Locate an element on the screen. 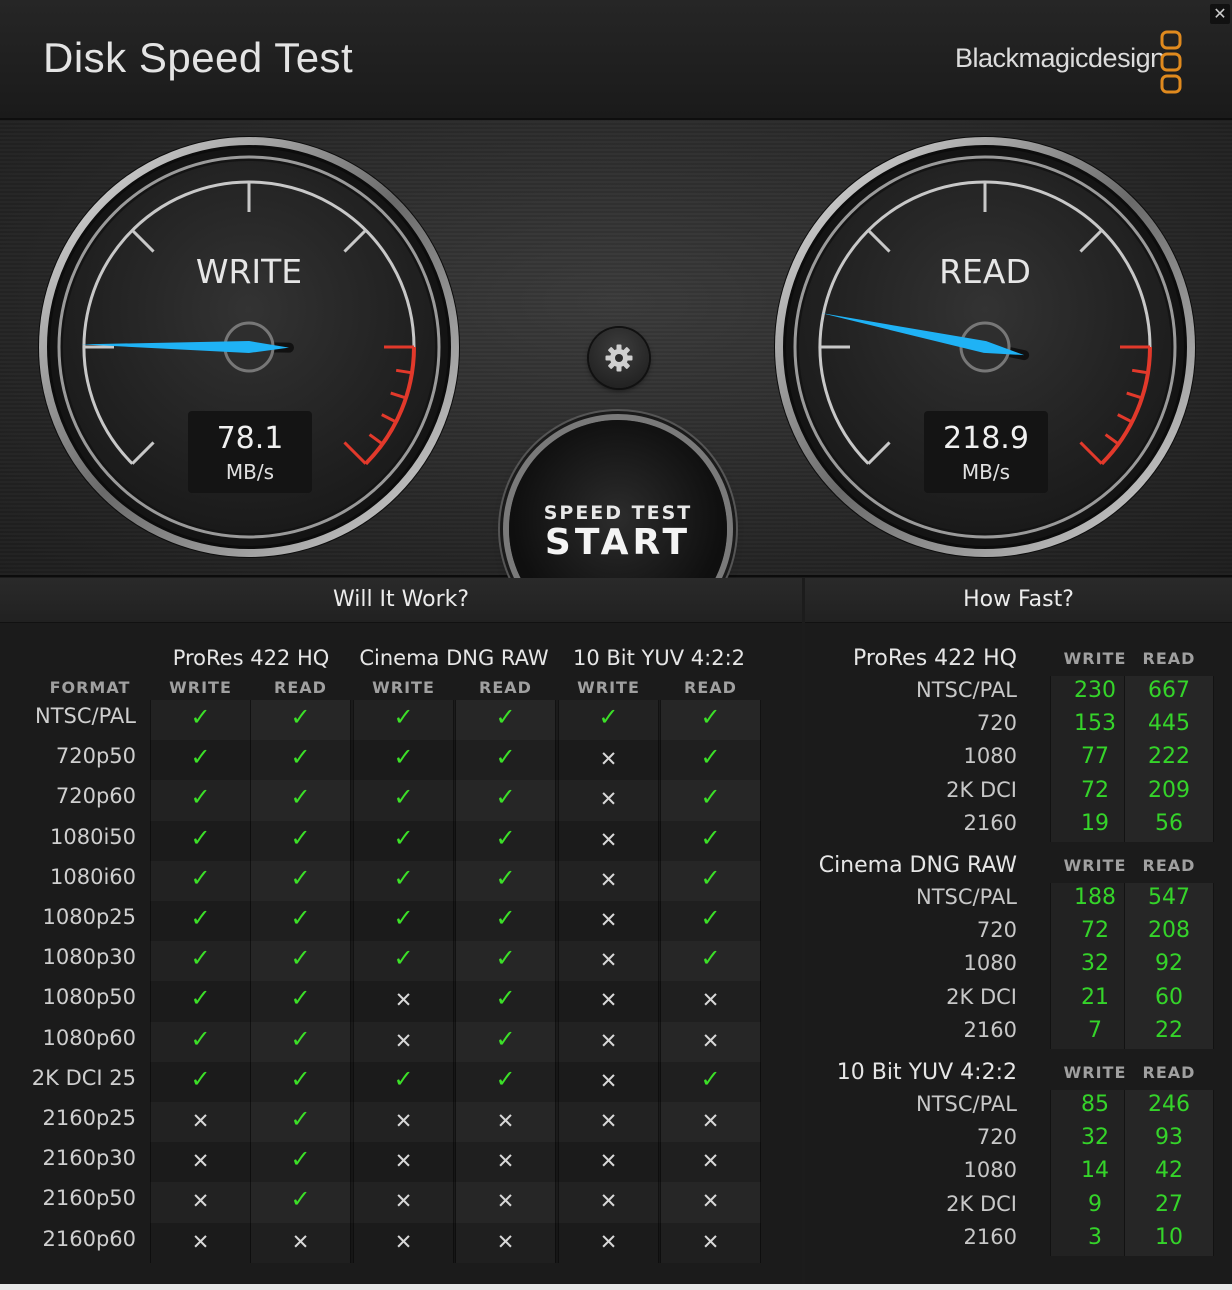 The width and height of the screenshot is (1232, 1290). format-label: 2160p60 is located at coordinates (89, 1238).